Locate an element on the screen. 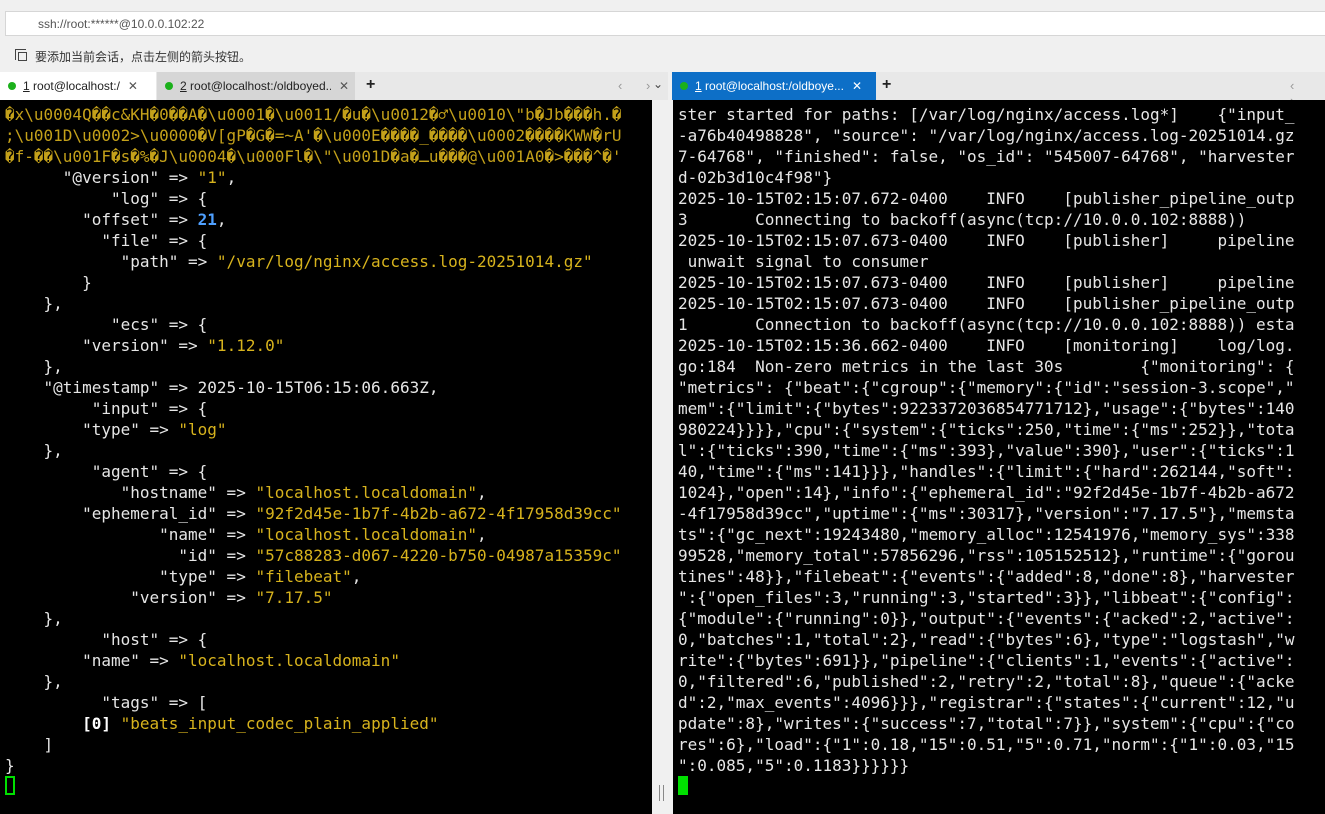 This screenshot has height=814, width=1325. terminal-text: "7.17.5" is located at coordinates (294, 597).